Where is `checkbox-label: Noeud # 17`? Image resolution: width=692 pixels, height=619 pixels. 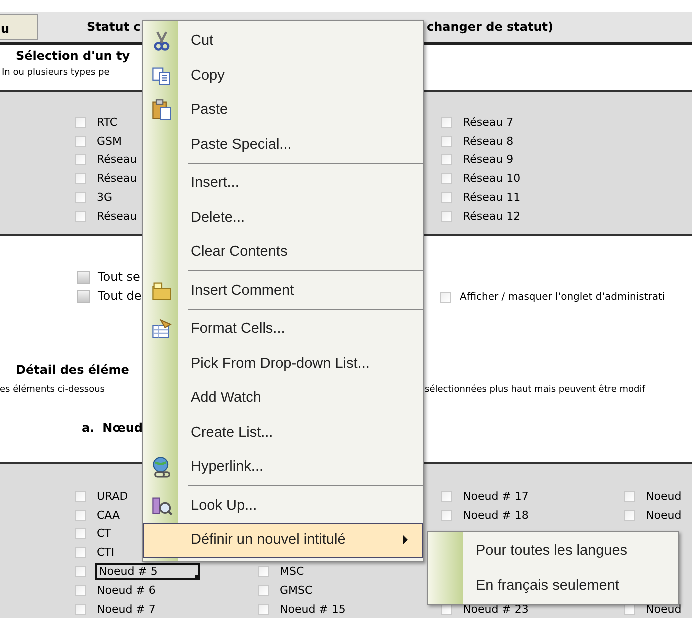
checkbox-label: Noeud # 17 is located at coordinates (496, 496).